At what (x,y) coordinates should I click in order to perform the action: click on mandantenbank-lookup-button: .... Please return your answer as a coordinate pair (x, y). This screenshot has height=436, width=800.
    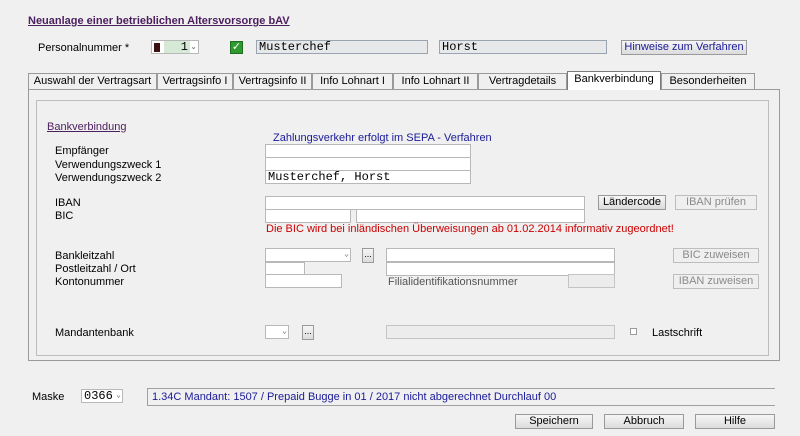
    Looking at the image, I should click on (308, 332).